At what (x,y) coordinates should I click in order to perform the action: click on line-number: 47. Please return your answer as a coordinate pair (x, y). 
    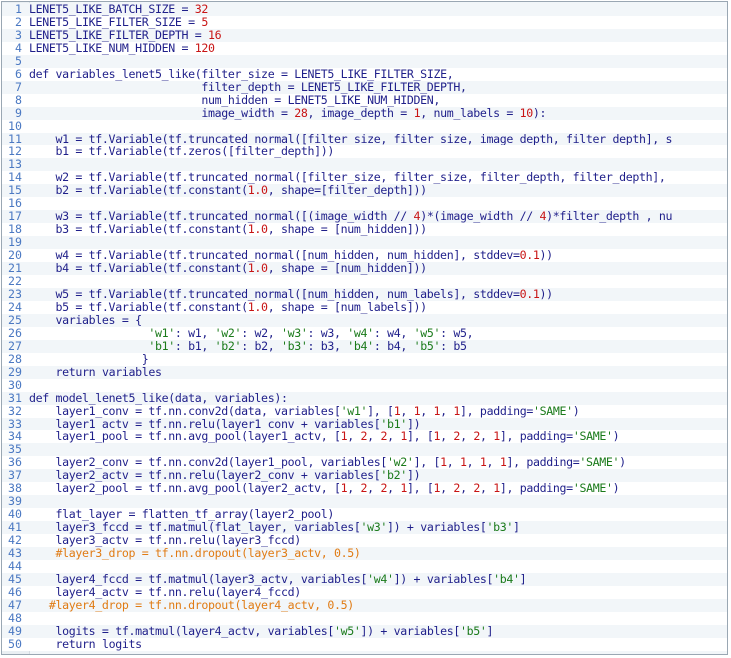
    Looking at the image, I should click on (15, 604).